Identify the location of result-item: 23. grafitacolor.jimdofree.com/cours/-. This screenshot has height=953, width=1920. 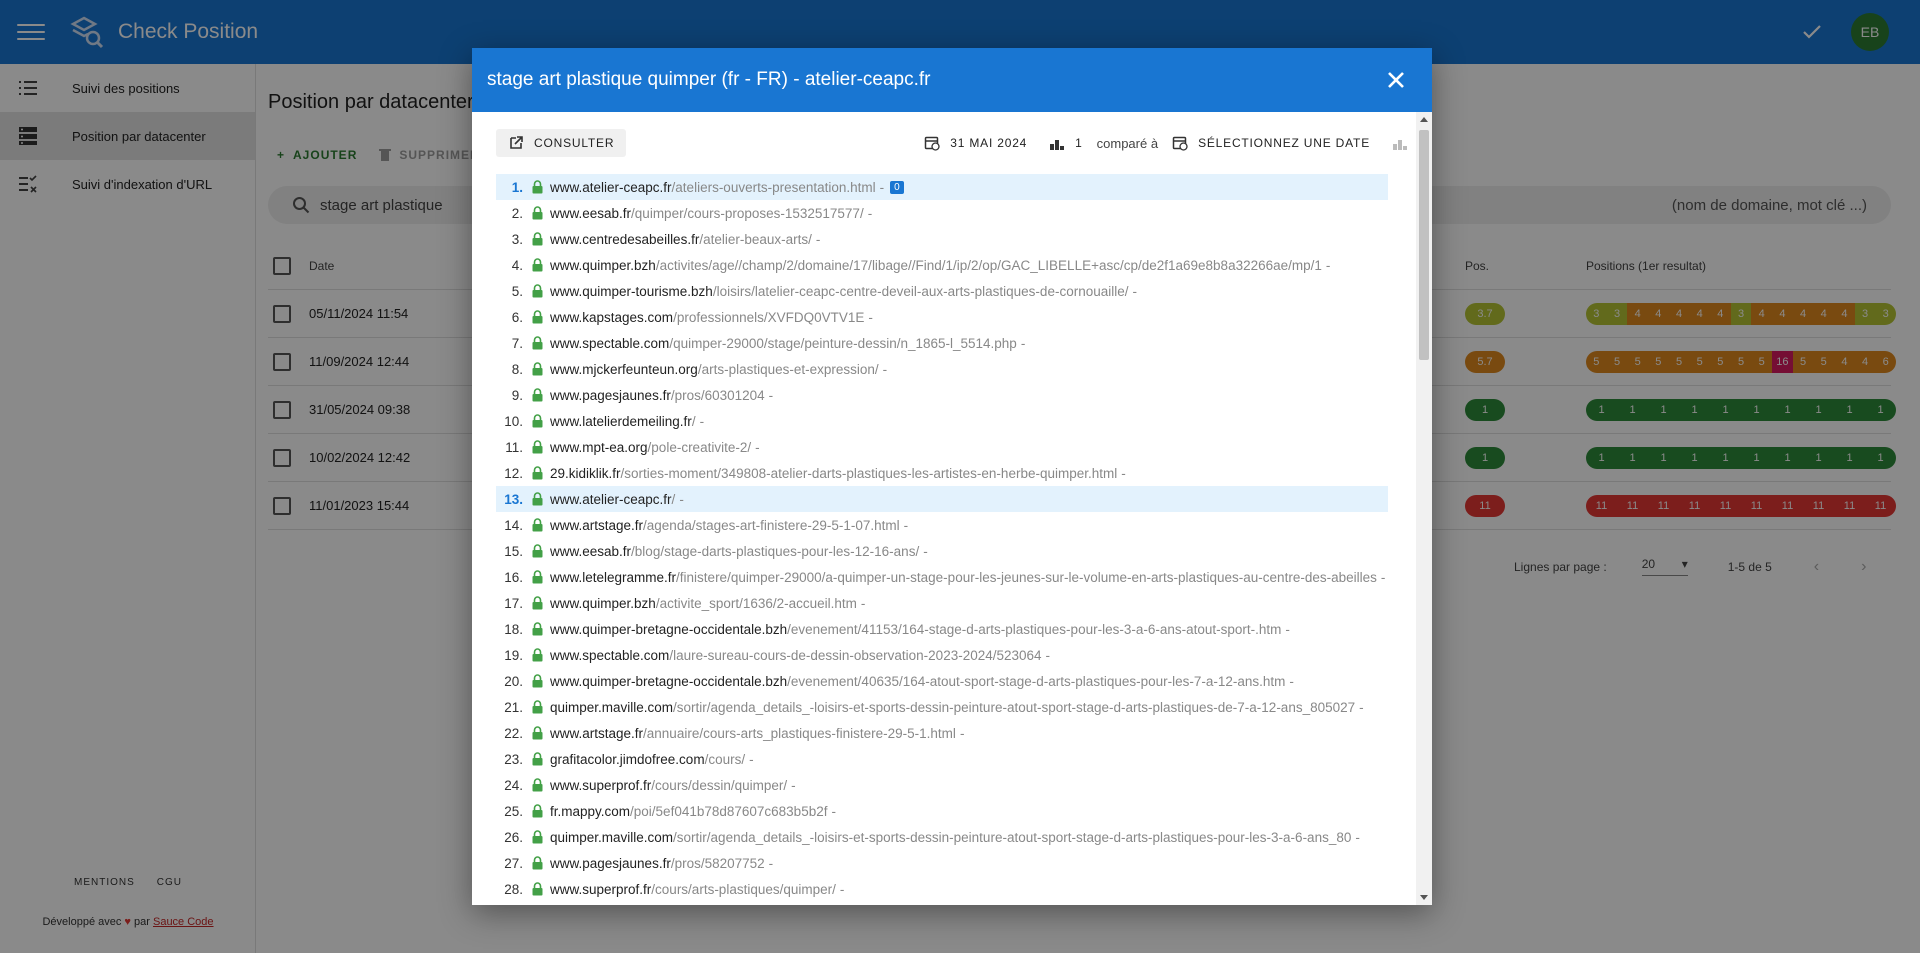
(942, 759).